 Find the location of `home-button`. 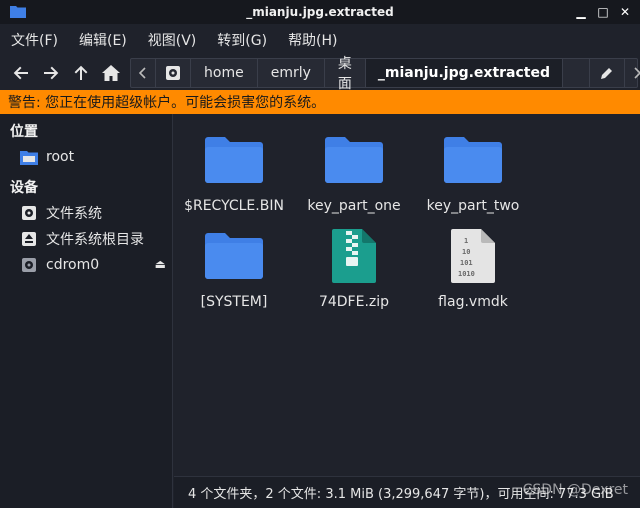

home-button is located at coordinates (111, 73).